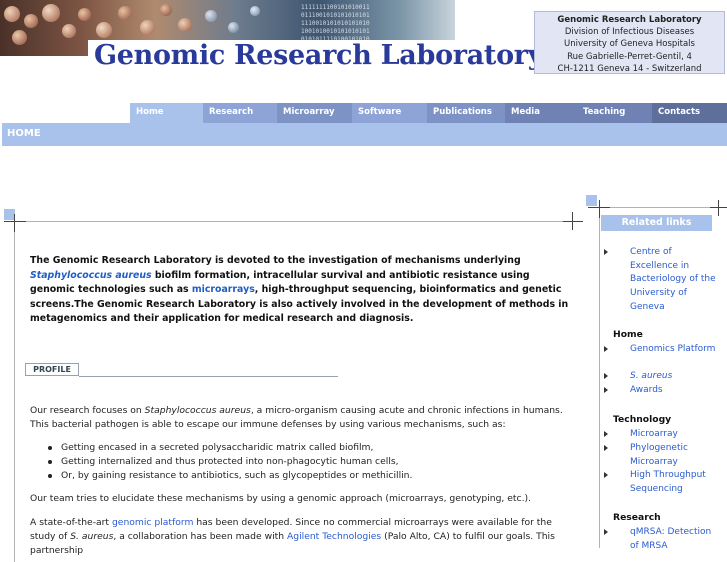 The width and height of the screenshot is (727, 562). I want to click on sidebar-link-high-throughput-sequencing: High Throughput Sequencing, so click(660, 482).